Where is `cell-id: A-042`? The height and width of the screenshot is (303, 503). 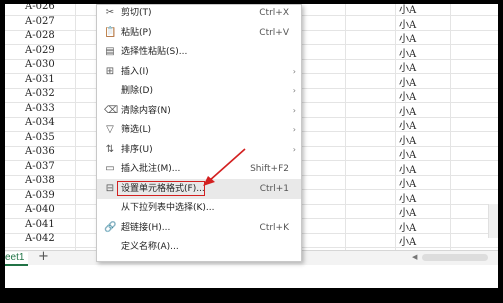 cell-id: A-042 is located at coordinates (40, 238).